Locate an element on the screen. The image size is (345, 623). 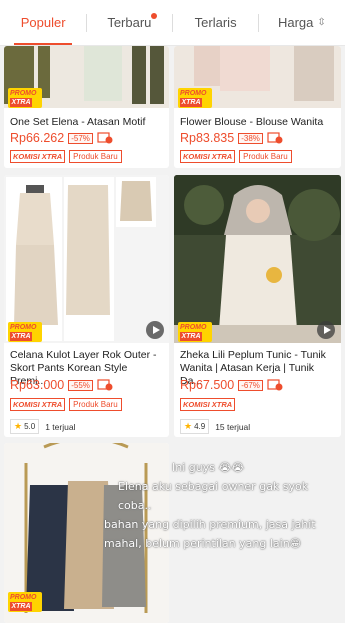
discount-badge: -57% is located at coordinates (80, 138).